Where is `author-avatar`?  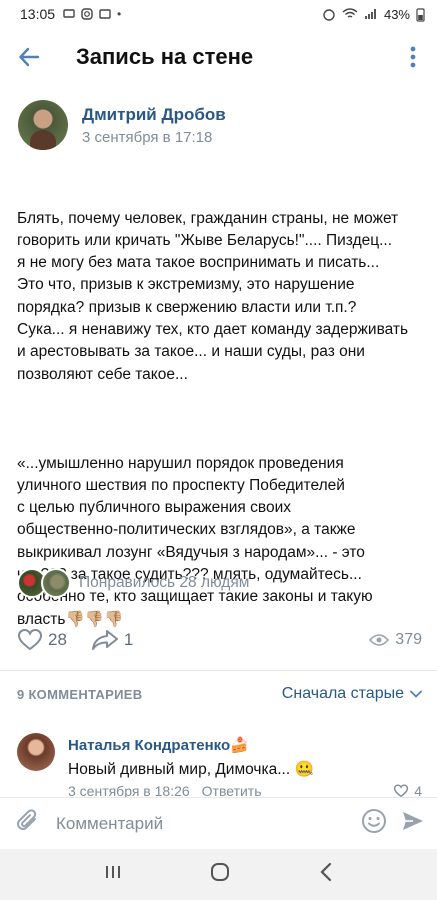
author-avatar is located at coordinates (43, 125).